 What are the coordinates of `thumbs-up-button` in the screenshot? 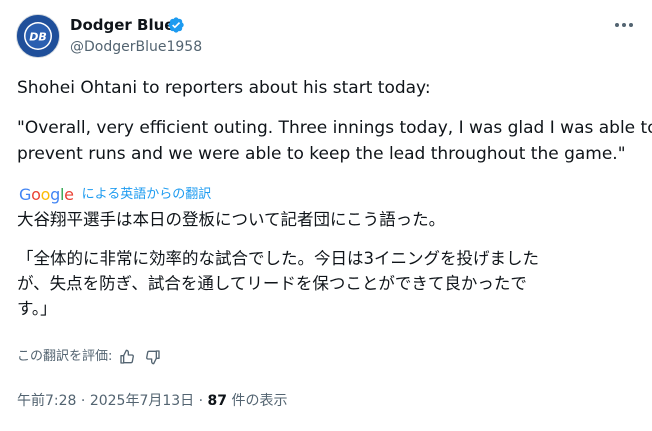 It's located at (127, 357).